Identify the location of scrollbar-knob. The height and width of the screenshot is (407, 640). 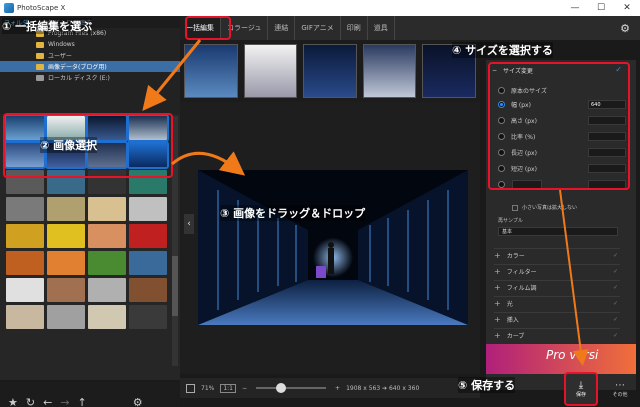
(175, 286).